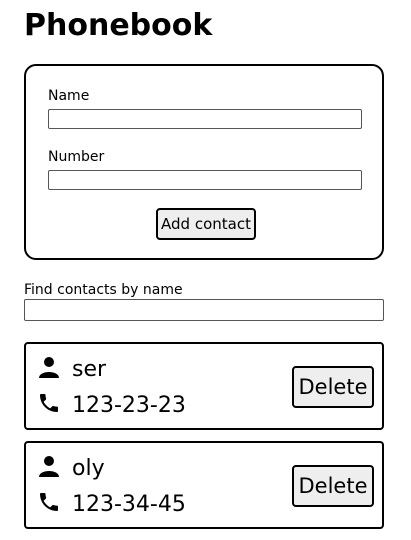  Describe the element at coordinates (88, 468) in the screenshot. I see `contact-name: oly` at that location.